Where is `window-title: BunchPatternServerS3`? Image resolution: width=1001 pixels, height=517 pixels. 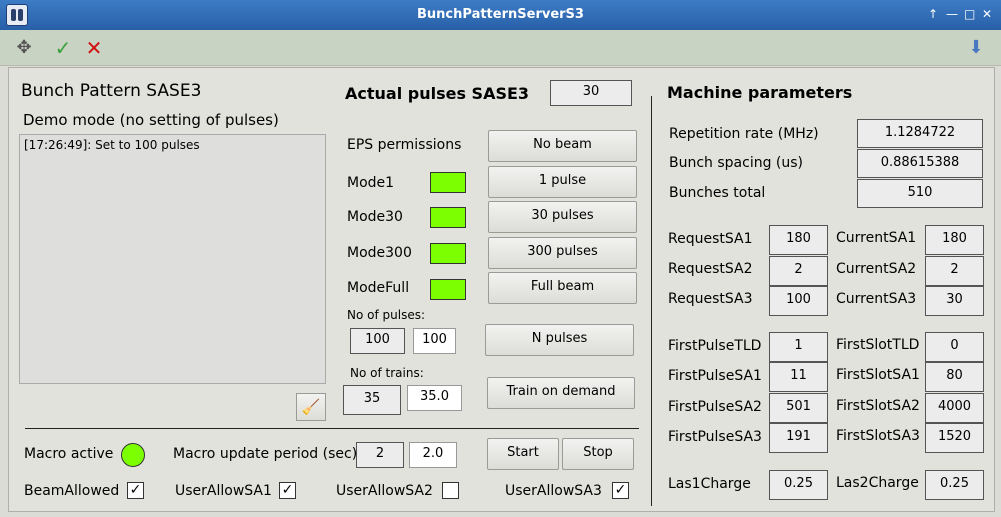 window-title: BunchPatternServerS3 is located at coordinates (500, 14).